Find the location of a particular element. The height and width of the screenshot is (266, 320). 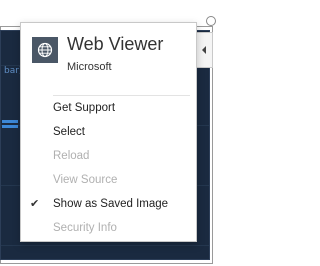

background-bars is located at coordinates (10, 128).